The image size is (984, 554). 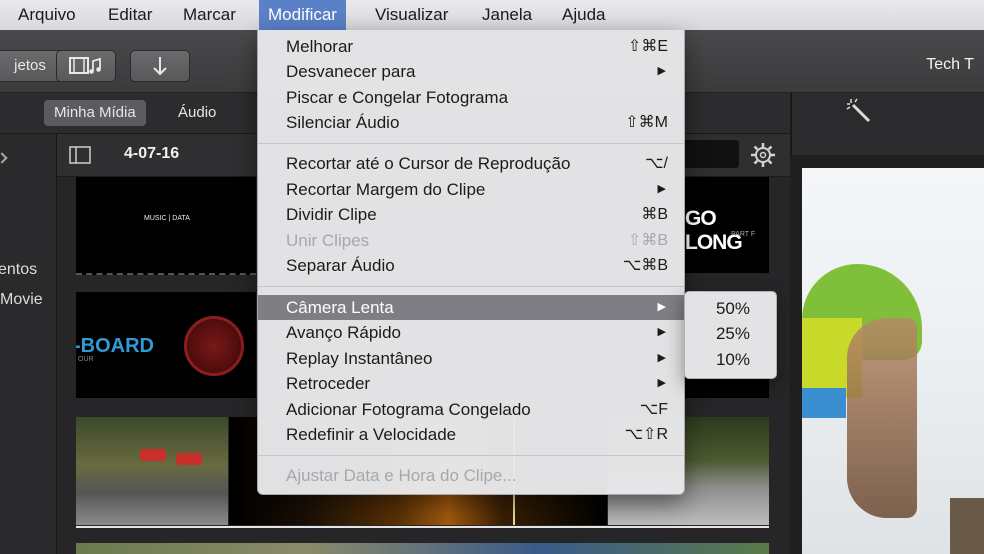 I want to click on clip-thumbnail: -BOARD OUR, so click(x=166, y=345).